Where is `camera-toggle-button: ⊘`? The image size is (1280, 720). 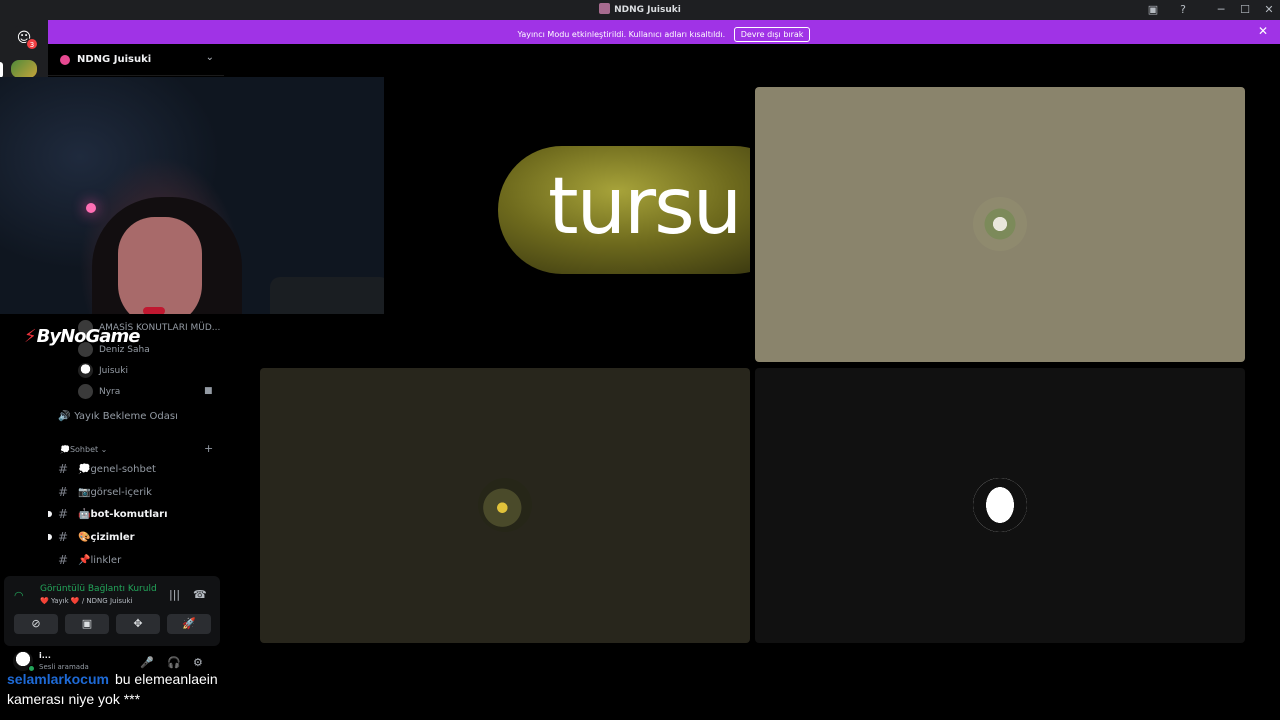 camera-toggle-button: ⊘ is located at coordinates (36, 624).